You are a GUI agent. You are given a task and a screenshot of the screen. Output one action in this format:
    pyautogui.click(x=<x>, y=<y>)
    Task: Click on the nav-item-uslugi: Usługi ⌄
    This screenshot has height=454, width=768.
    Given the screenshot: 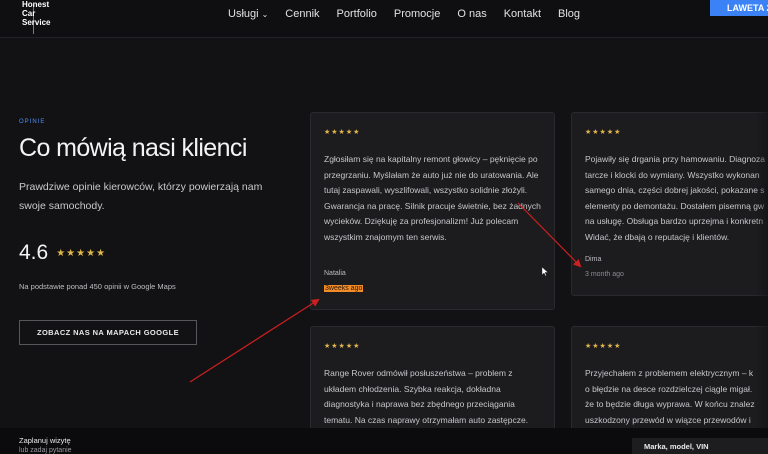 What is the action you would take?
    pyautogui.click(x=248, y=14)
    